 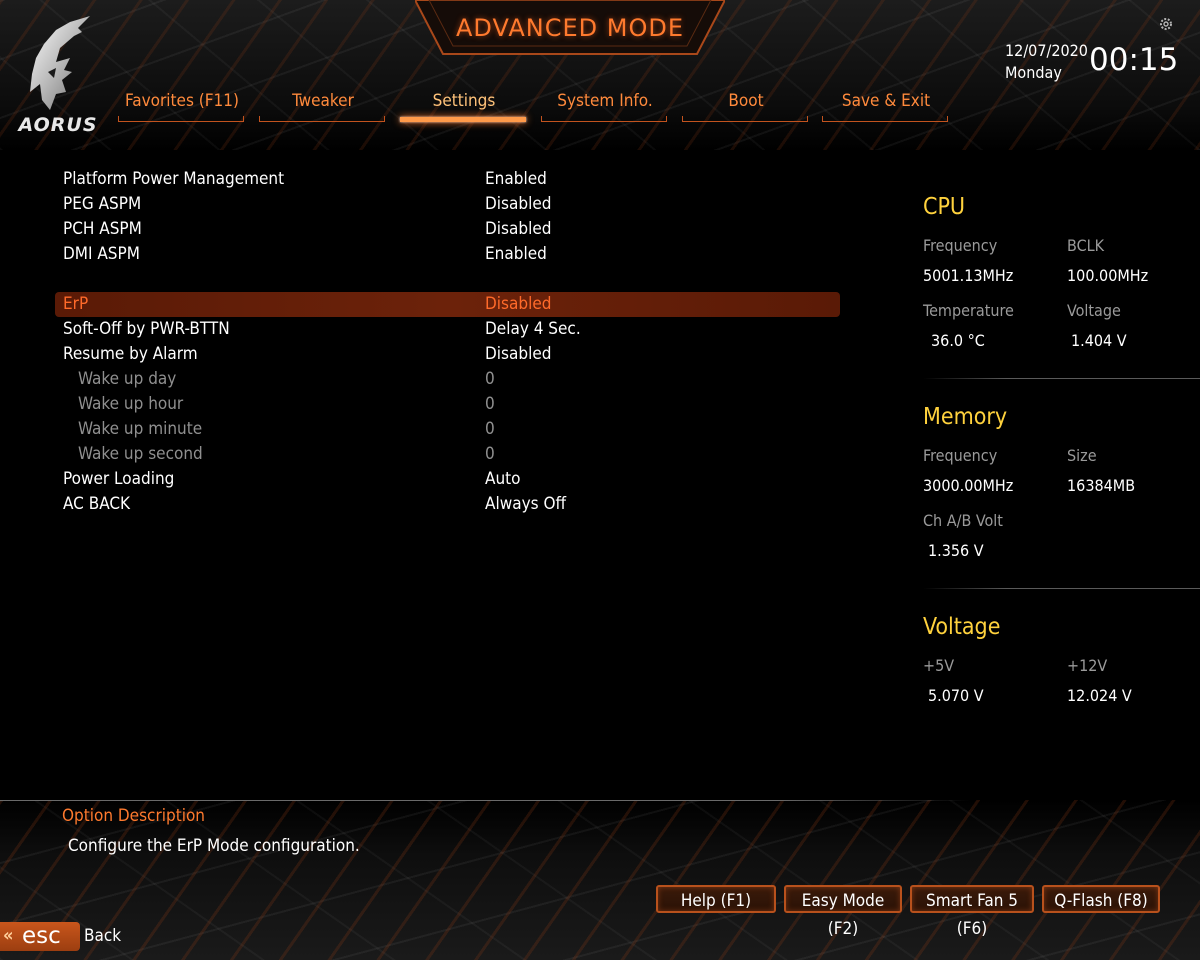 I want to click on esc-label: esc, so click(x=41, y=936).